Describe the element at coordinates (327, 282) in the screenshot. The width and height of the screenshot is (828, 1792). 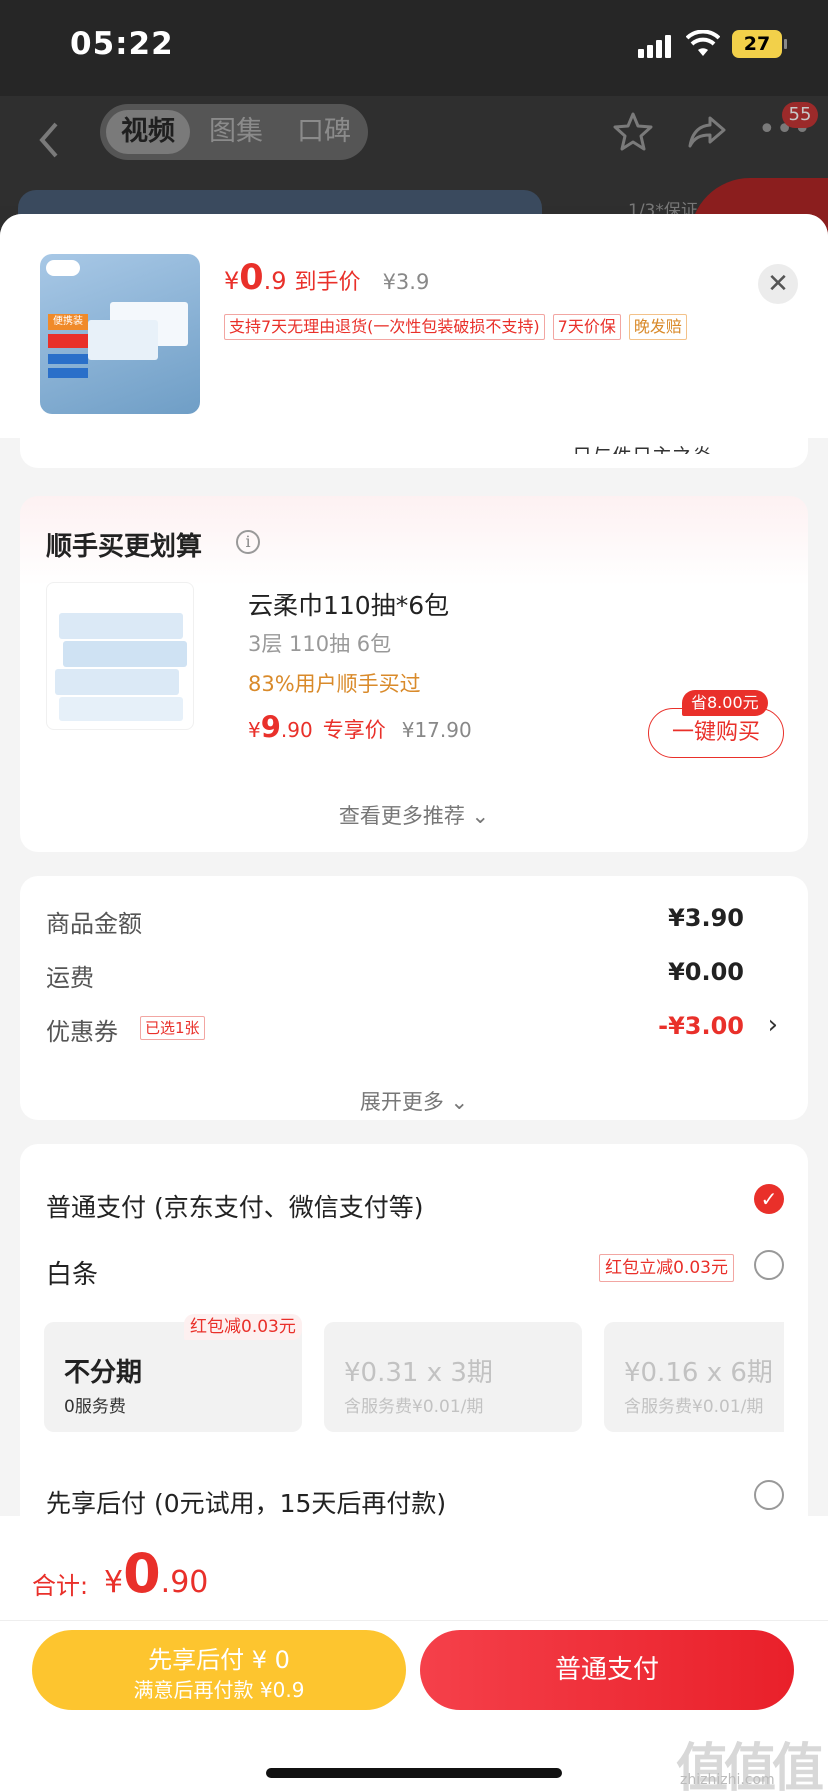
I see `price-label: 到手价` at that location.